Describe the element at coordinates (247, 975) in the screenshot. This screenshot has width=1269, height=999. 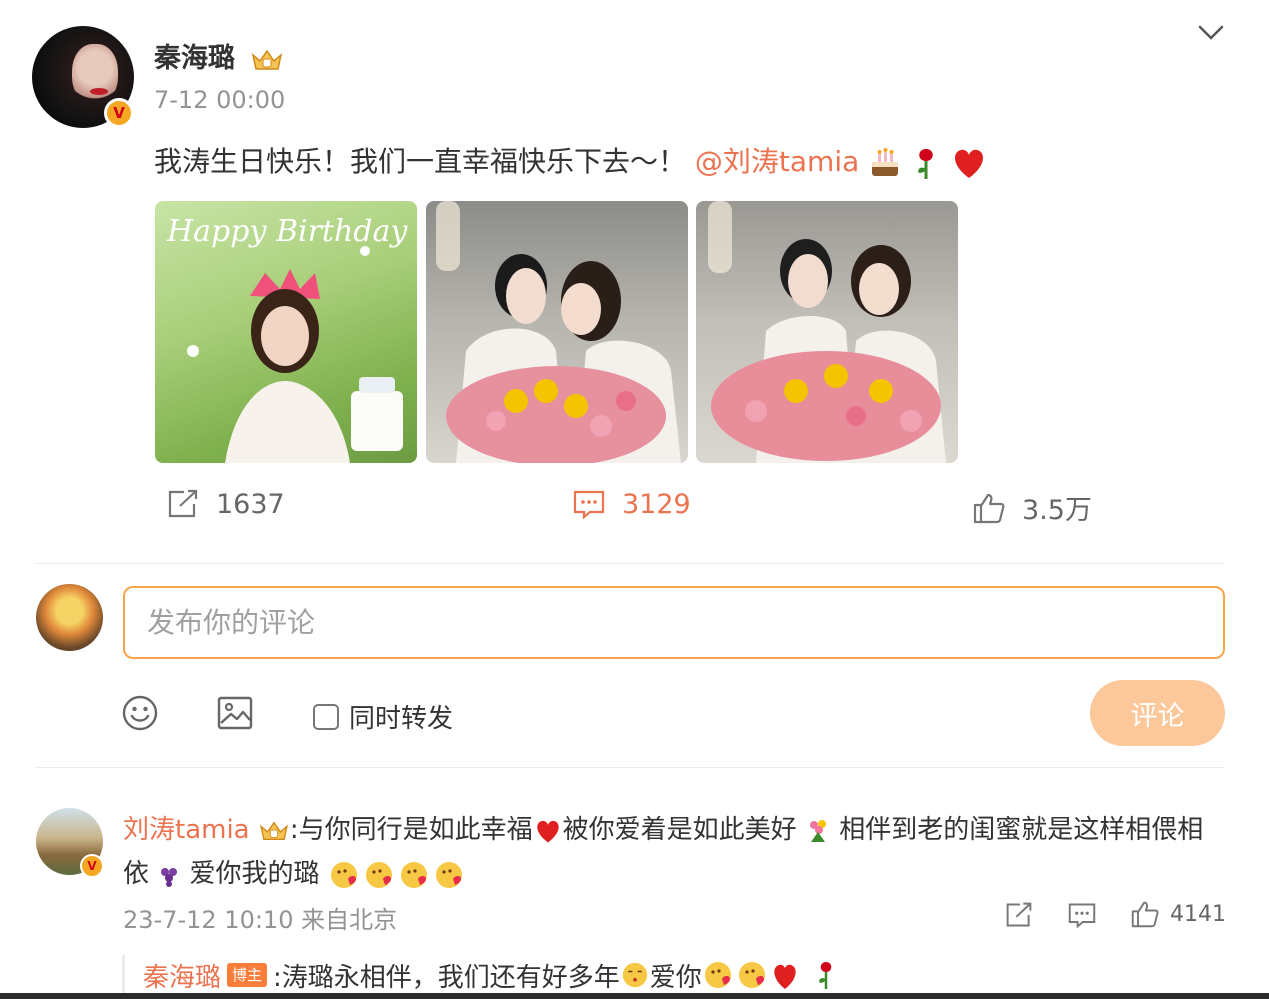
I see `host-badge: 博主` at that location.